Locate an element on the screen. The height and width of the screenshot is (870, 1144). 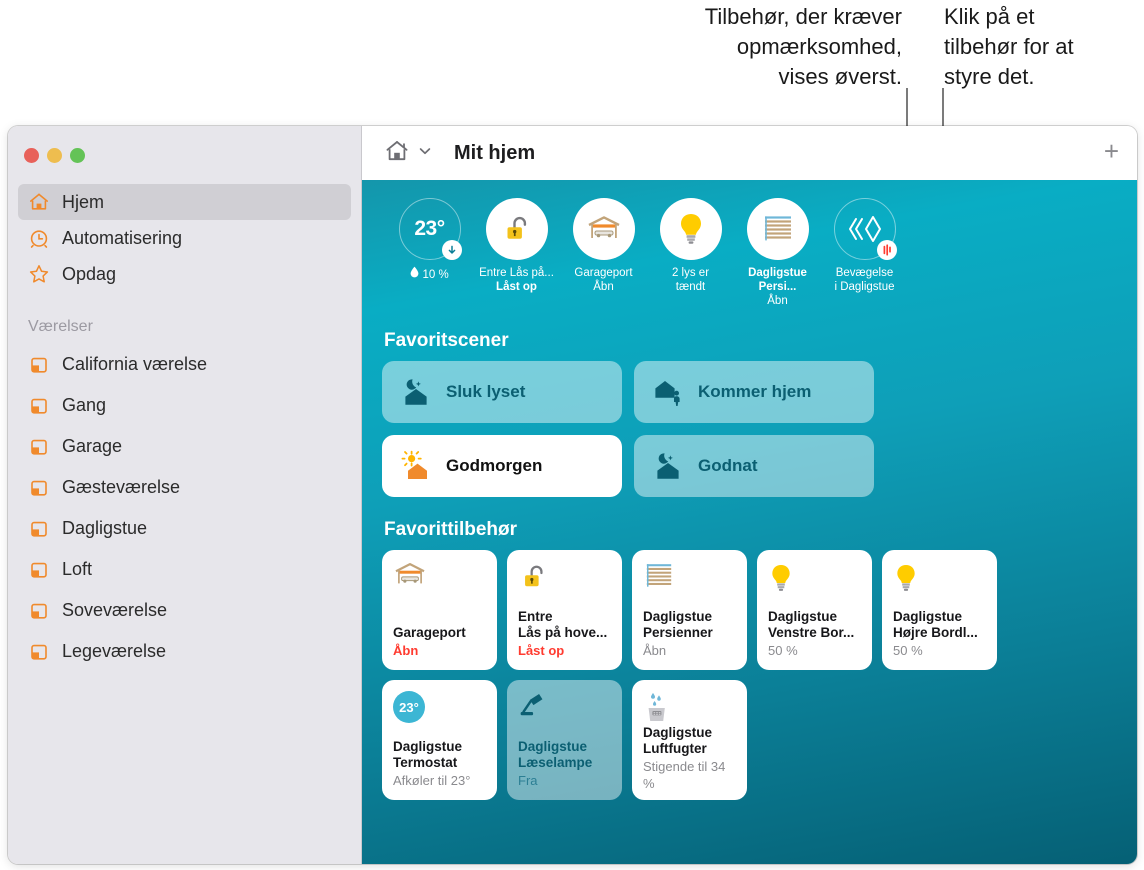
sidebar-item-label: Legeværelse is located at coordinates (114, 651).